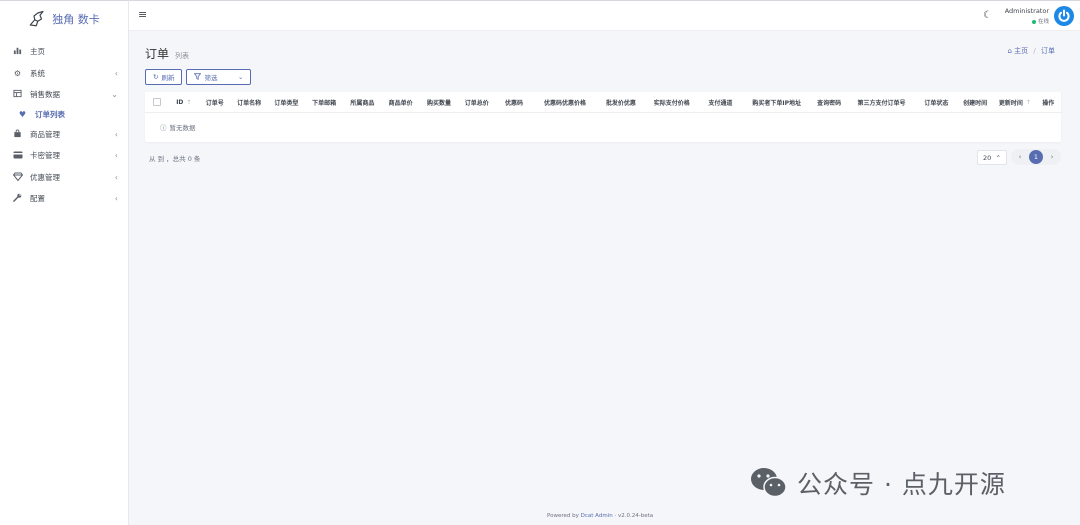 This screenshot has height=525, width=1080. I want to click on power-icon, so click(1064, 15).